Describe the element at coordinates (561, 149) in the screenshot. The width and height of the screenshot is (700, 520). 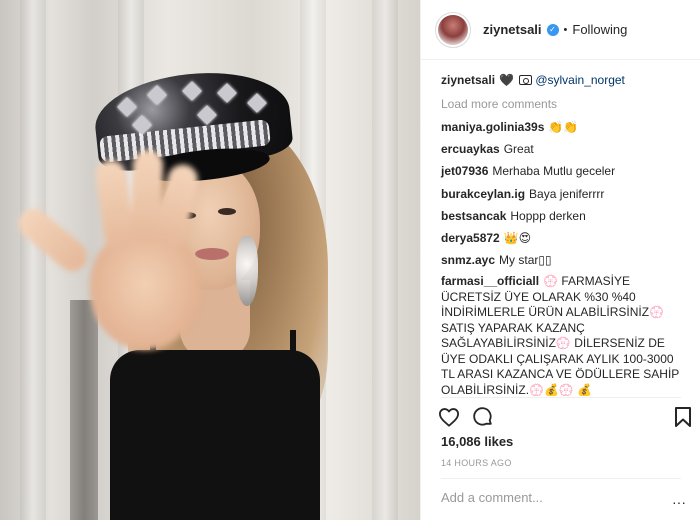
I see `comment-row: ercuaykas Great` at that location.